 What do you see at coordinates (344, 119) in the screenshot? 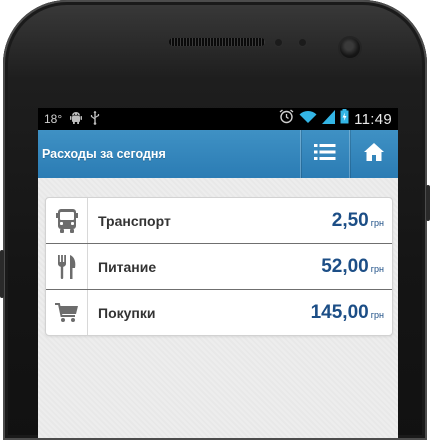
I see `battery-icon` at bounding box center [344, 119].